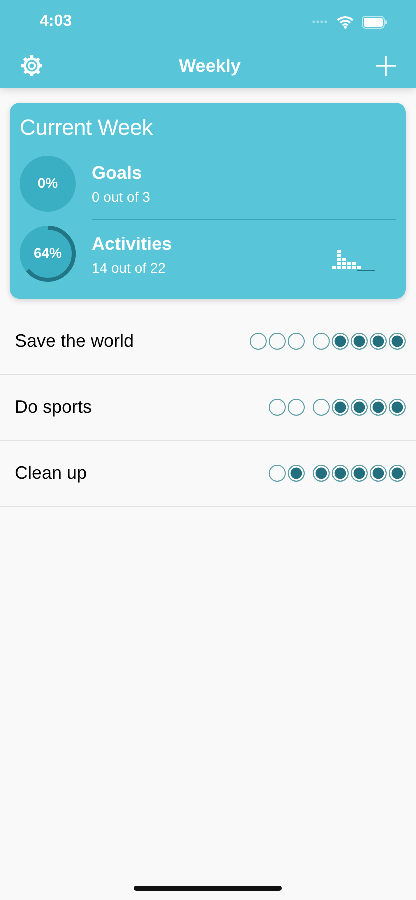 The height and width of the screenshot is (900, 416). Describe the element at coordinates (56, 22) in the screenshot. I see `status-time: 4:03` at that location.